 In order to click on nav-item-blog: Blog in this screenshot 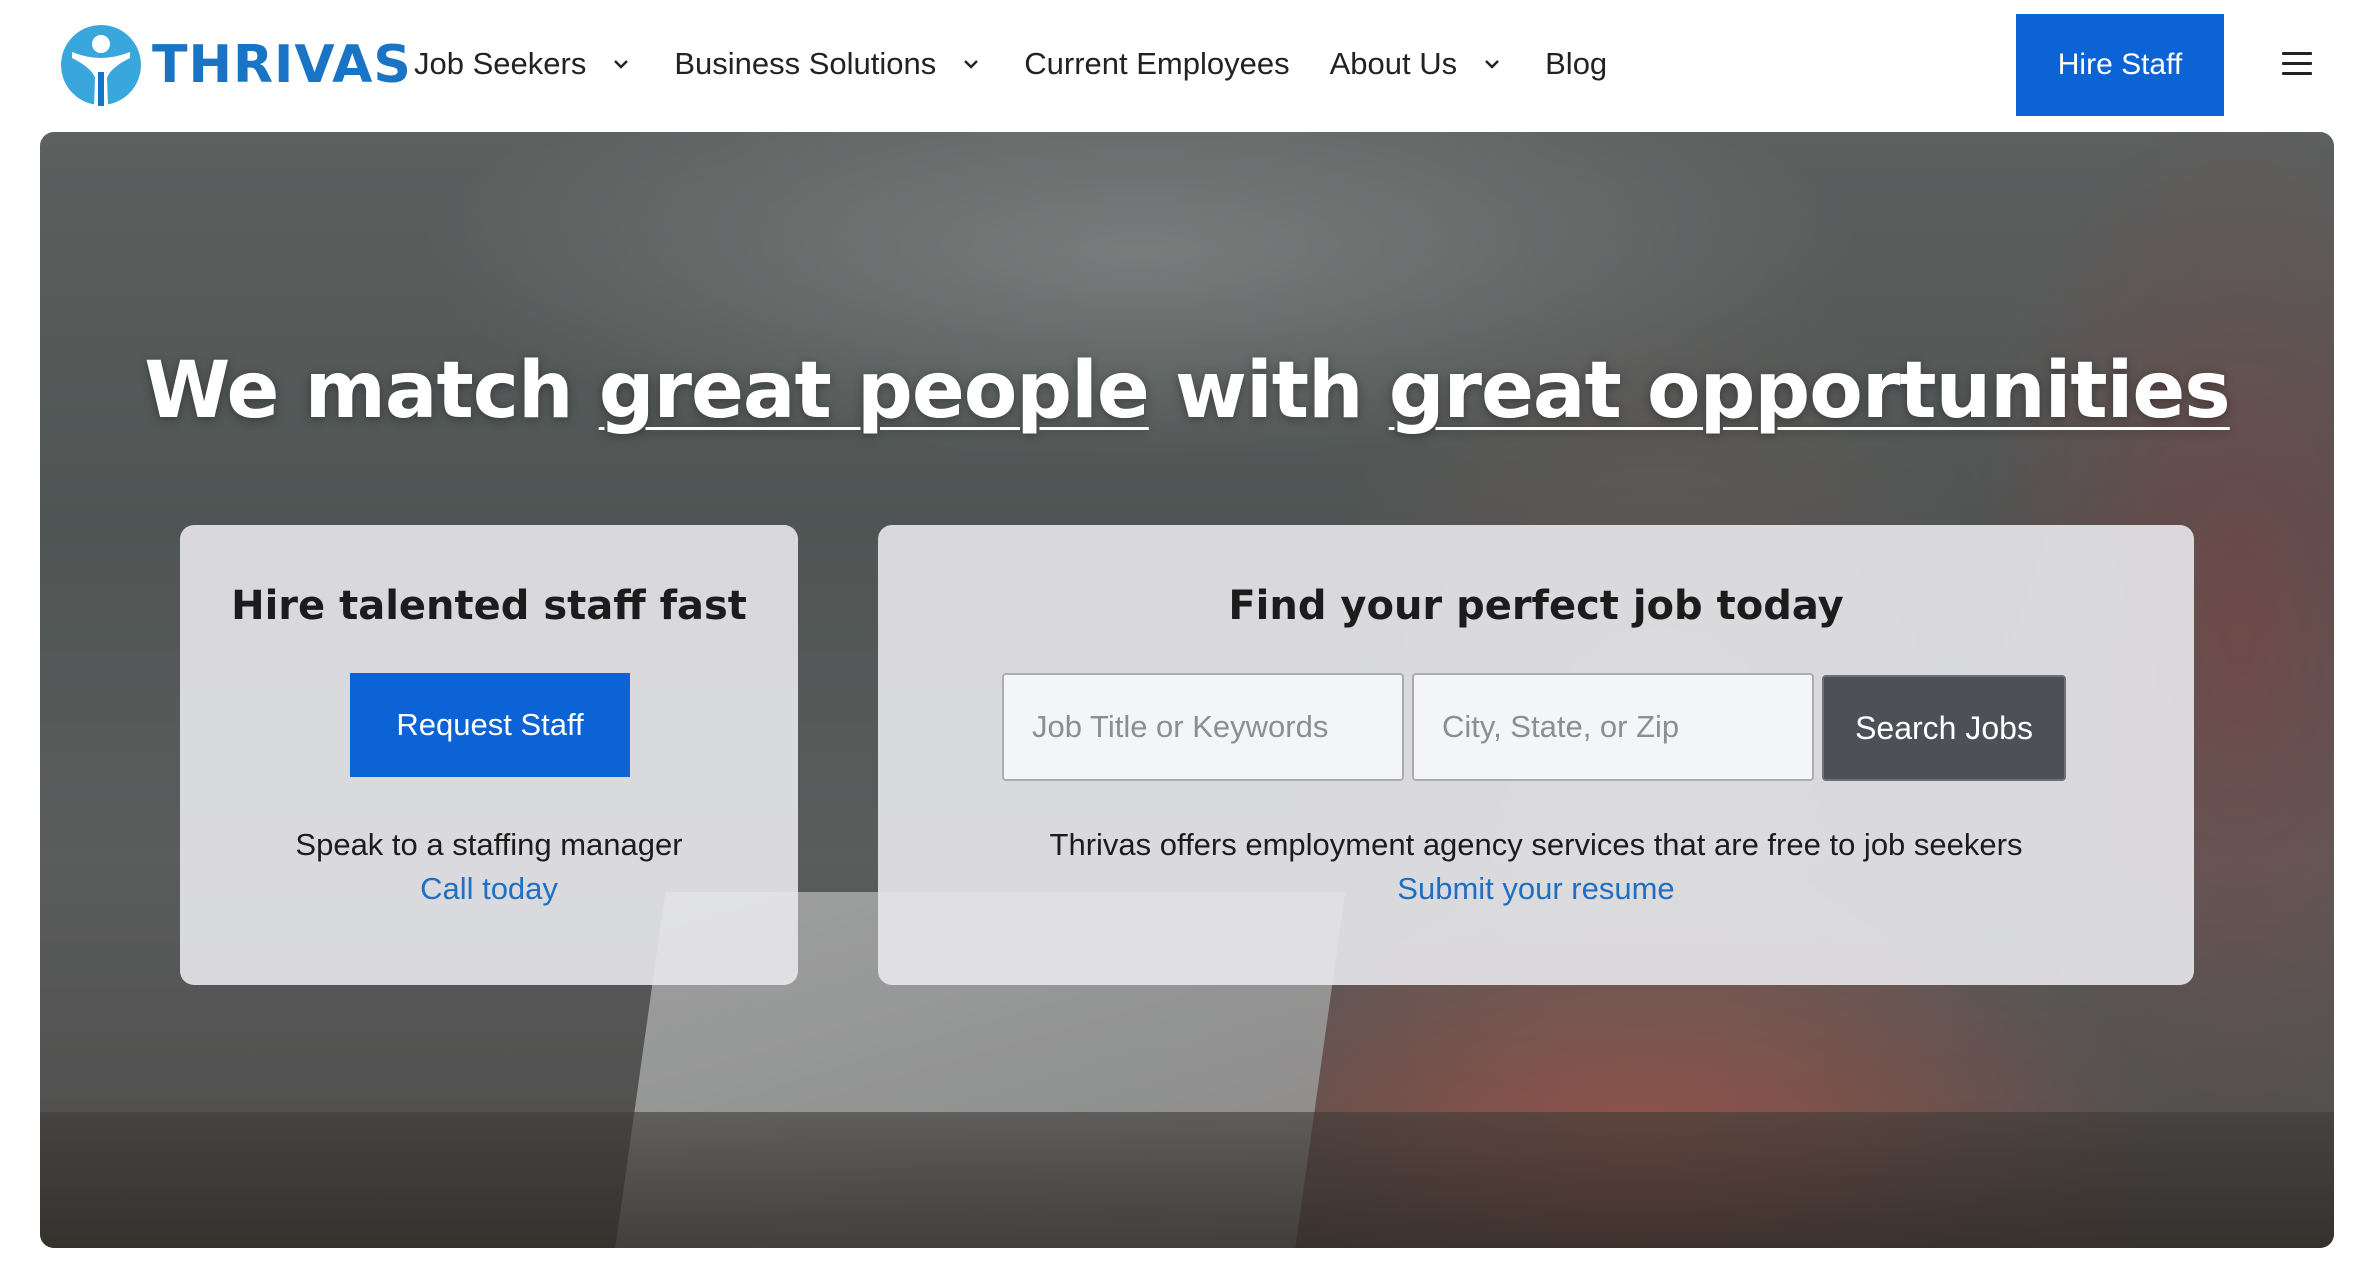, I will do `click(1576, 64)`.